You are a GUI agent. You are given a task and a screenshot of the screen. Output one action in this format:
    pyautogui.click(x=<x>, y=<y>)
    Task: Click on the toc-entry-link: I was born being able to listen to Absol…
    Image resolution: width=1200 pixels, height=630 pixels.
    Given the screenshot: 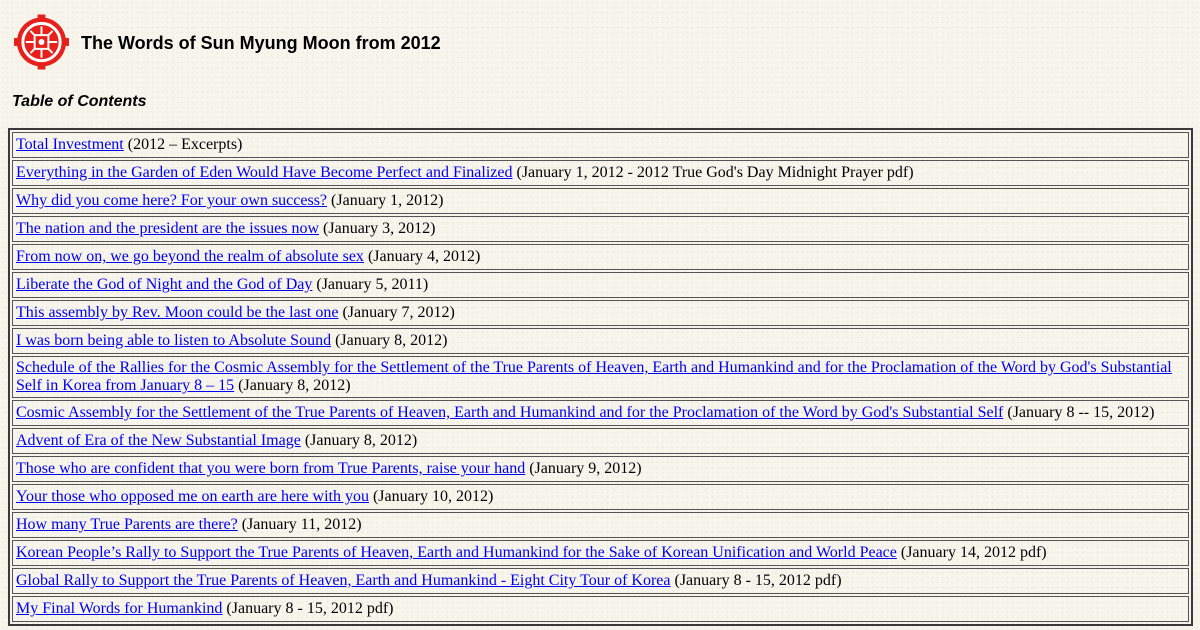 What is the action you would take?
    pyautogui.click(x=173, y=340)
    